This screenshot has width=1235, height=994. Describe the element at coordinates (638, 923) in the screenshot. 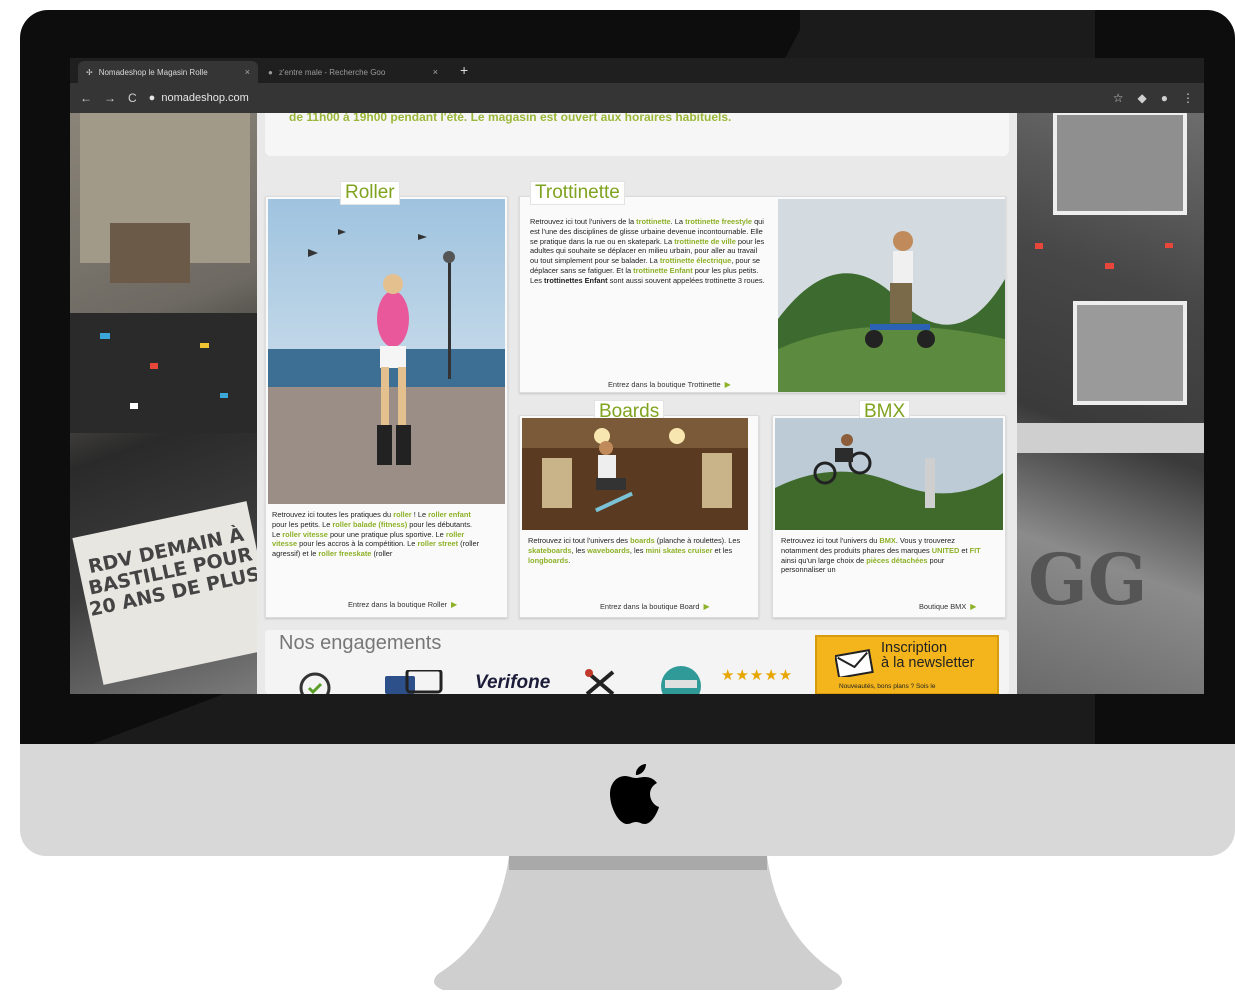

I see `imac-stand` at that location.